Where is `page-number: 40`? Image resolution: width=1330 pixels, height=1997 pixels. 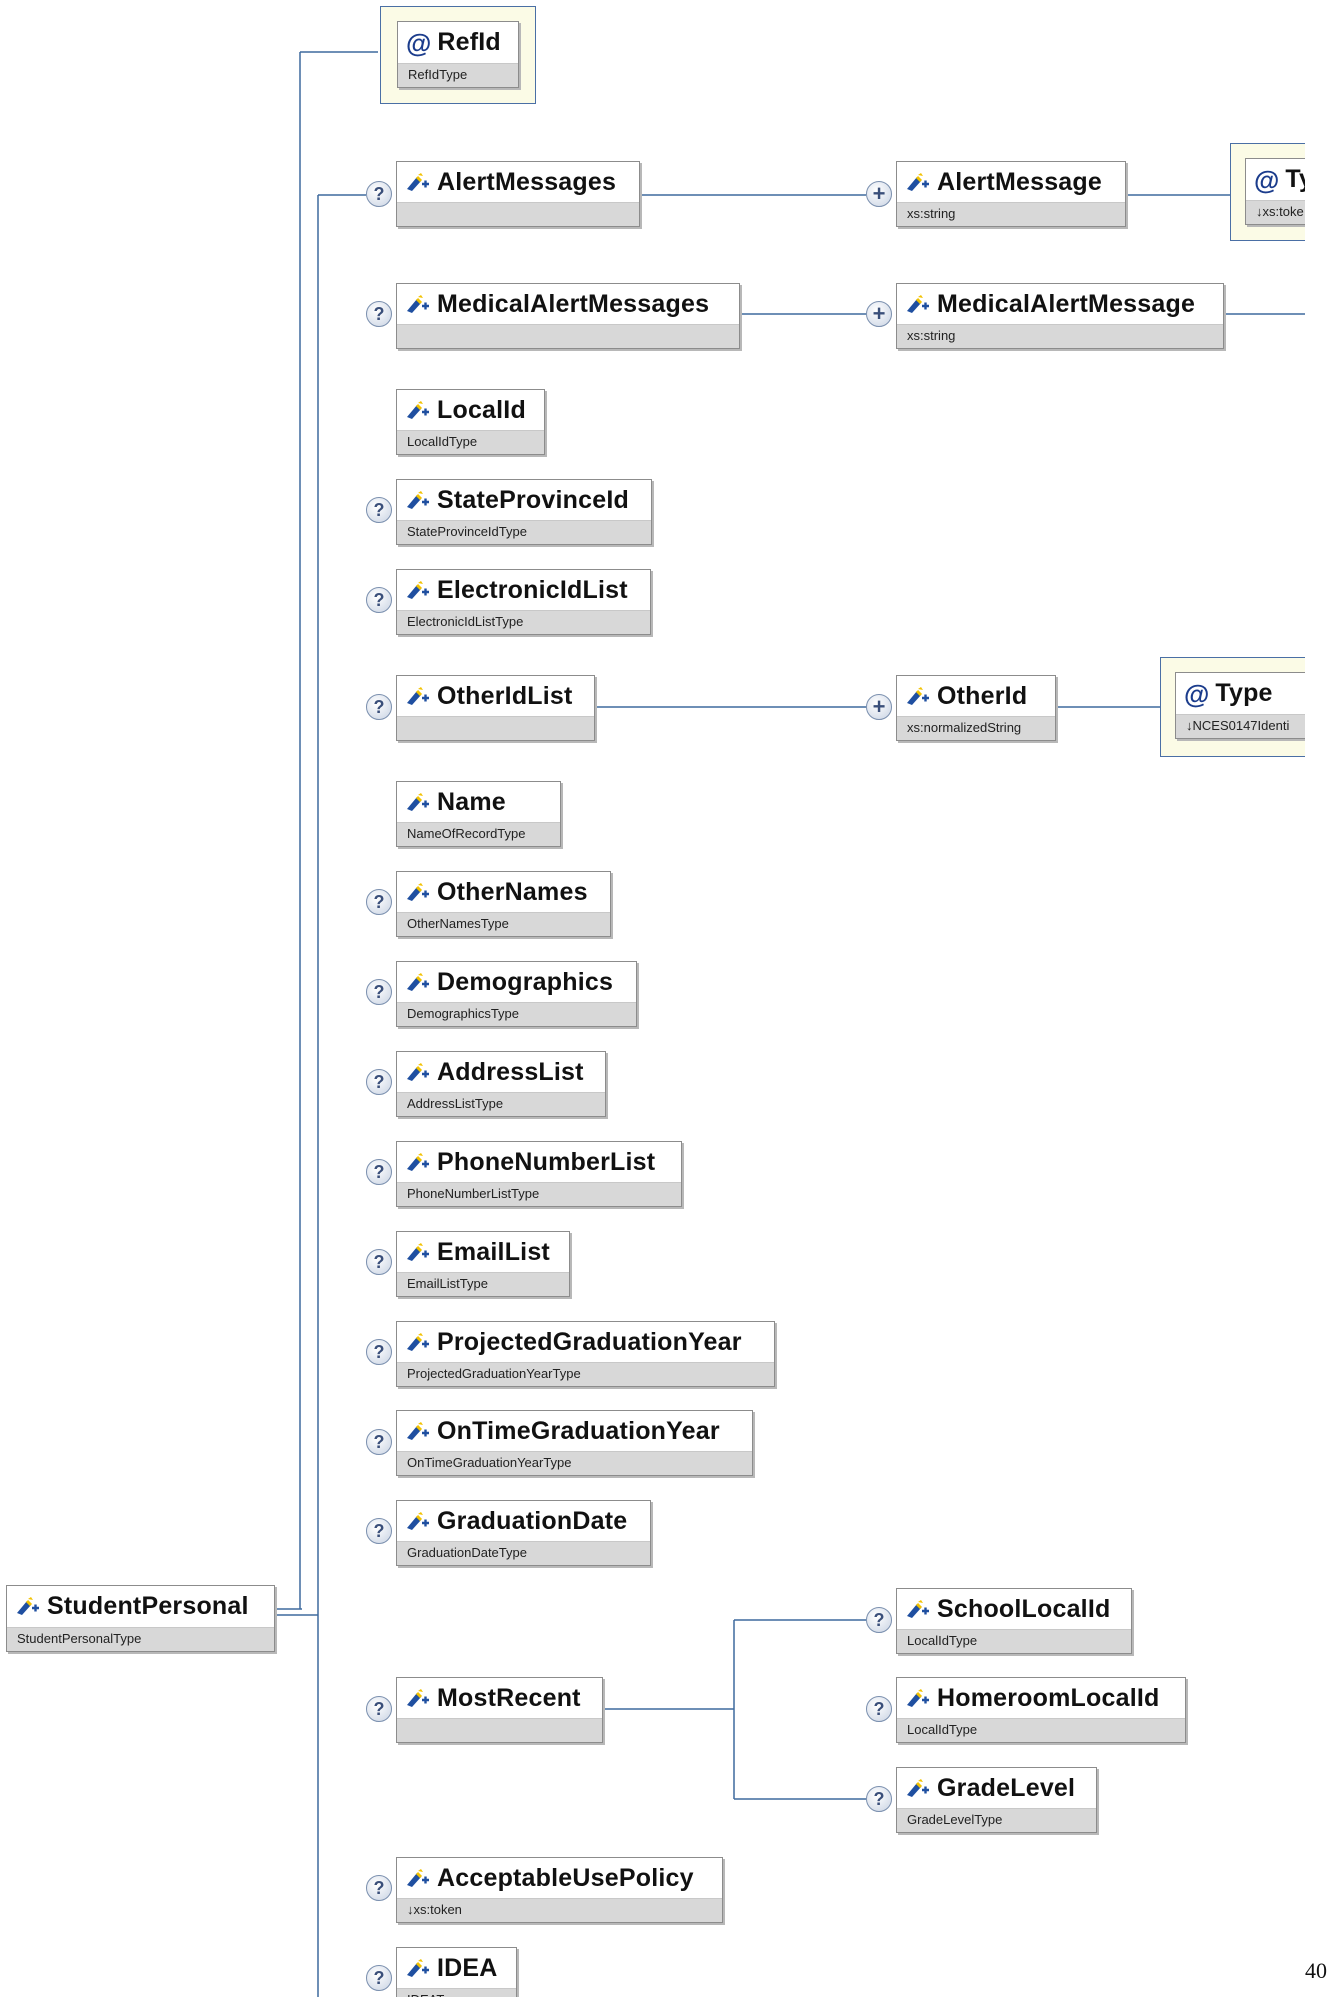 page-number: 40 is located at coordinates (1316, 1970).